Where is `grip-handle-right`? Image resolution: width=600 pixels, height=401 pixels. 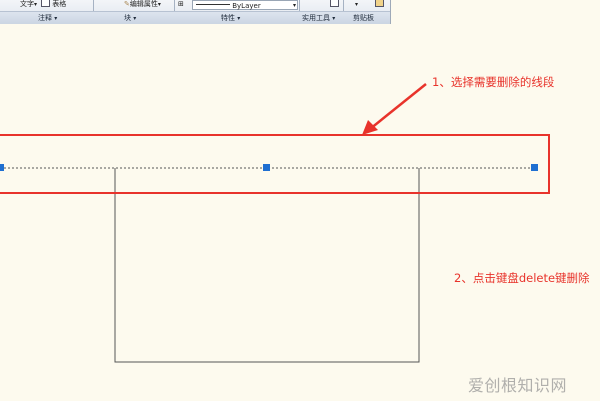 grip-handle-right is located at coordinates (534, 167).